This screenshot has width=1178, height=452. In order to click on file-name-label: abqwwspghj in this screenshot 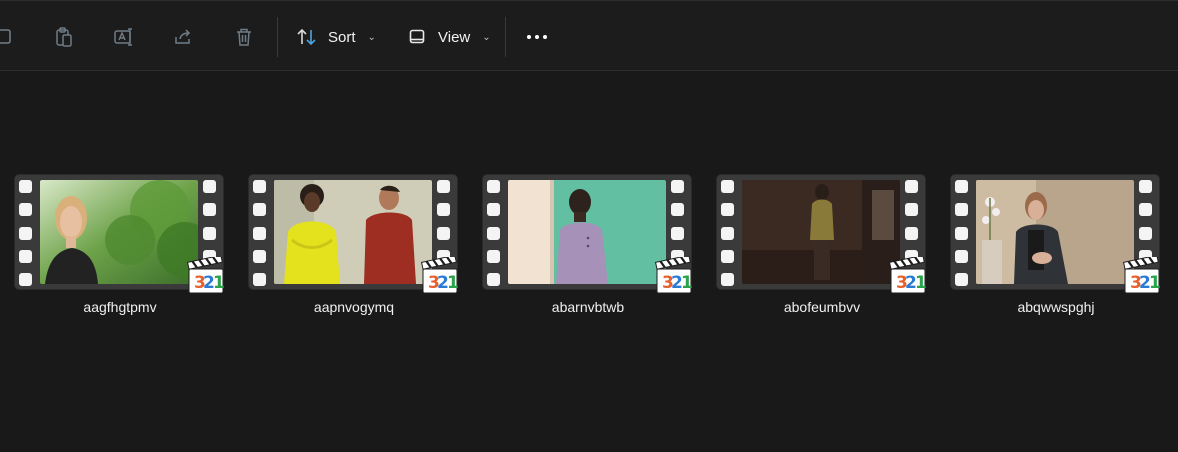, I will do `click(1056, 307)`.